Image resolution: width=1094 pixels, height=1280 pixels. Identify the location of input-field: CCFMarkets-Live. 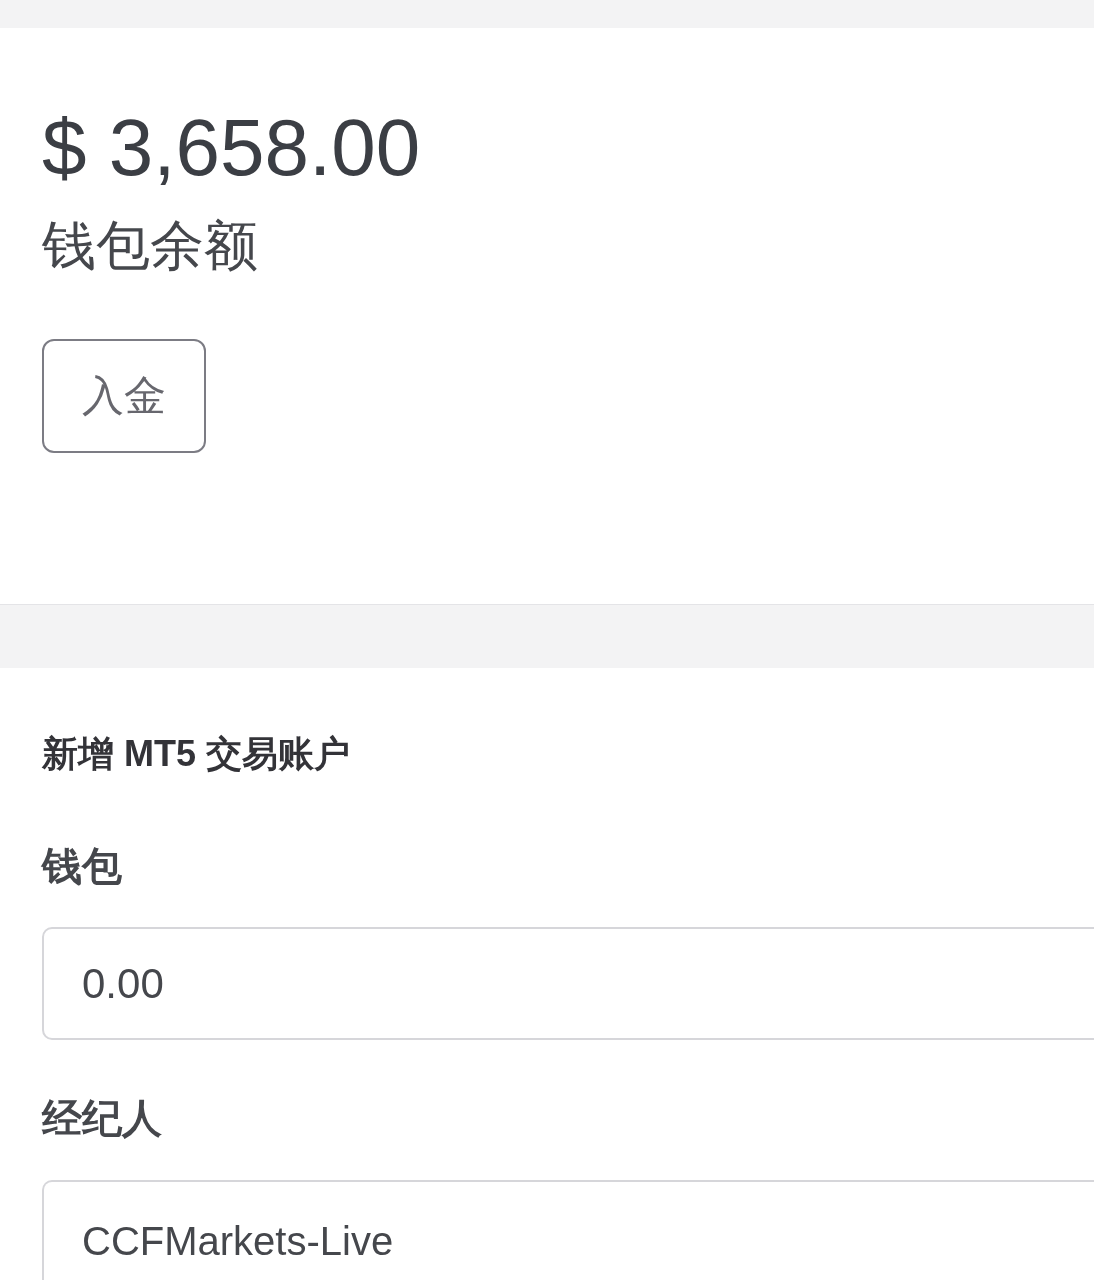
(568, 1230).